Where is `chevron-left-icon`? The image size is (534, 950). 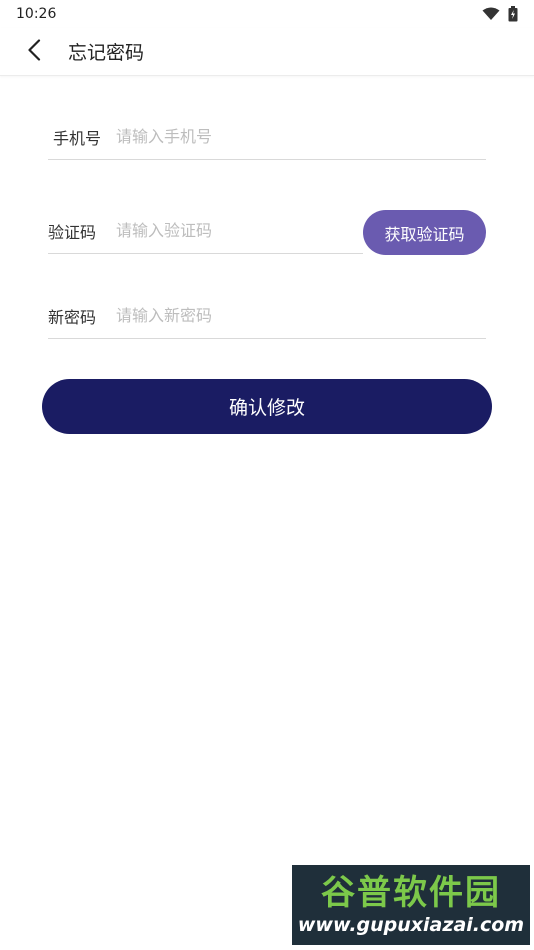 chevron-left-icon is located at coordinates (34, 51).